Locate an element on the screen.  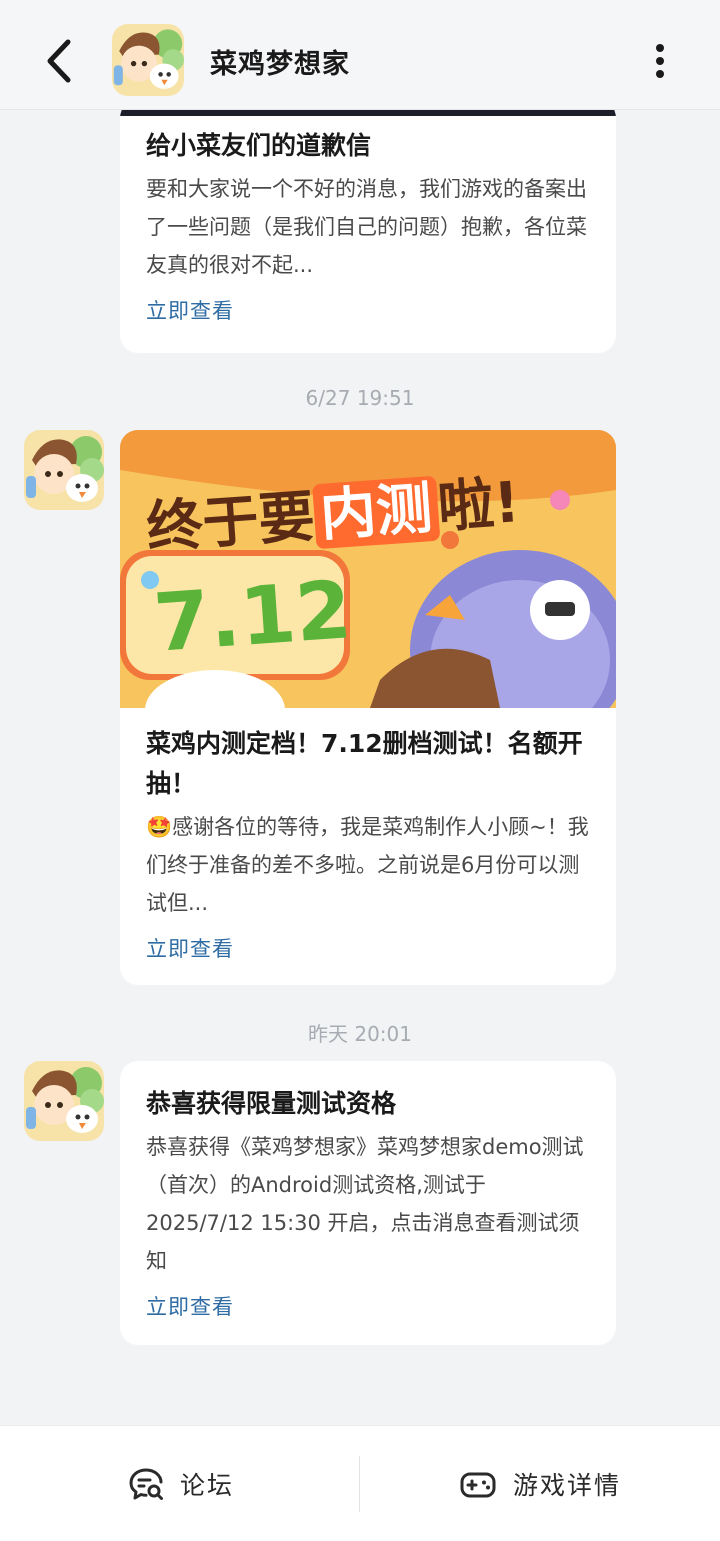
more-options-button is located at coordinates (660, 60).